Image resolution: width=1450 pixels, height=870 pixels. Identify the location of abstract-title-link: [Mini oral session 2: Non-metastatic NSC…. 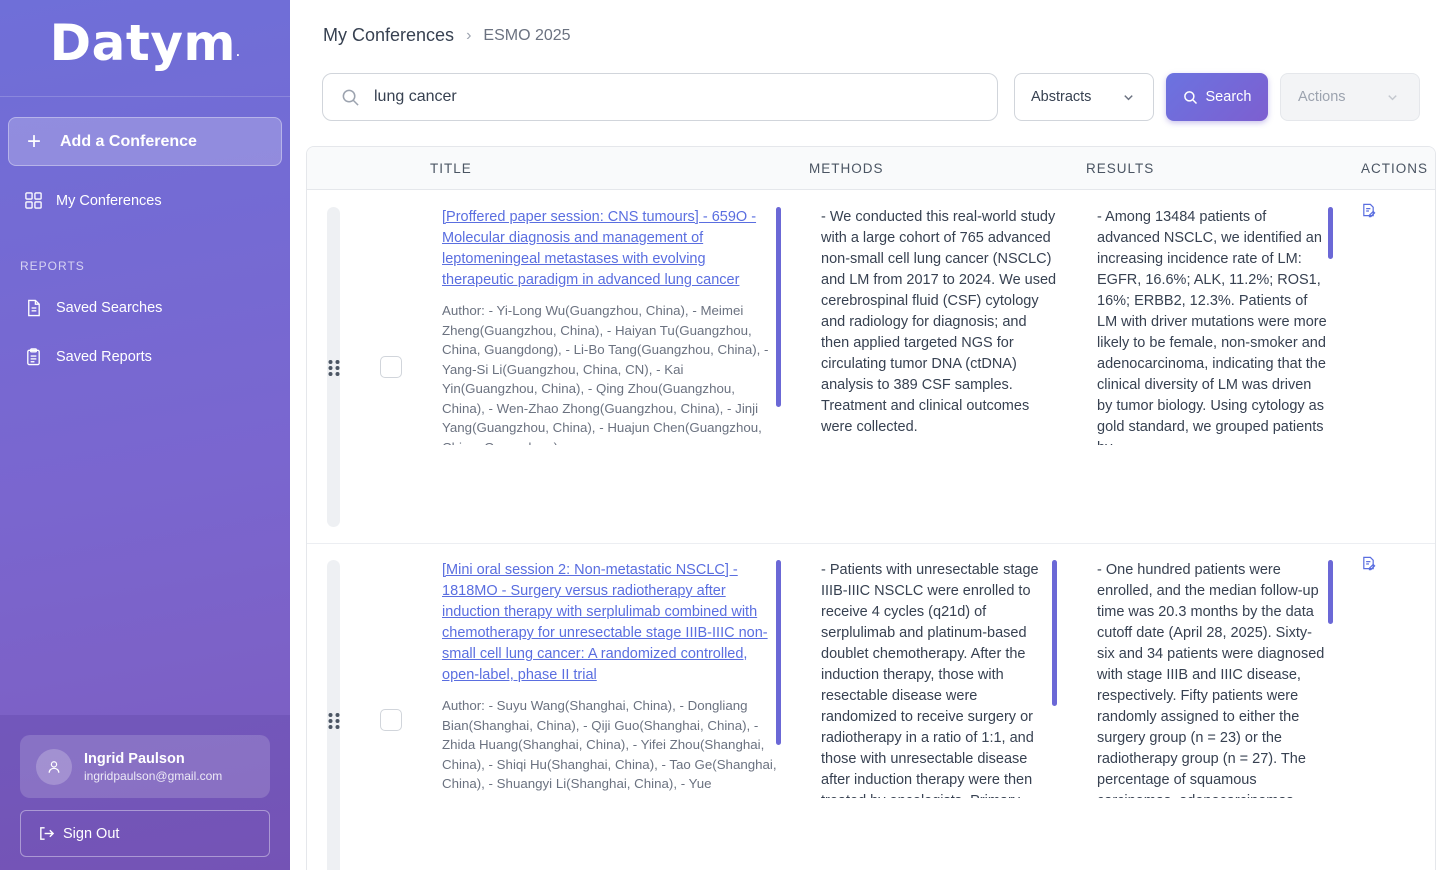
(605, 622).